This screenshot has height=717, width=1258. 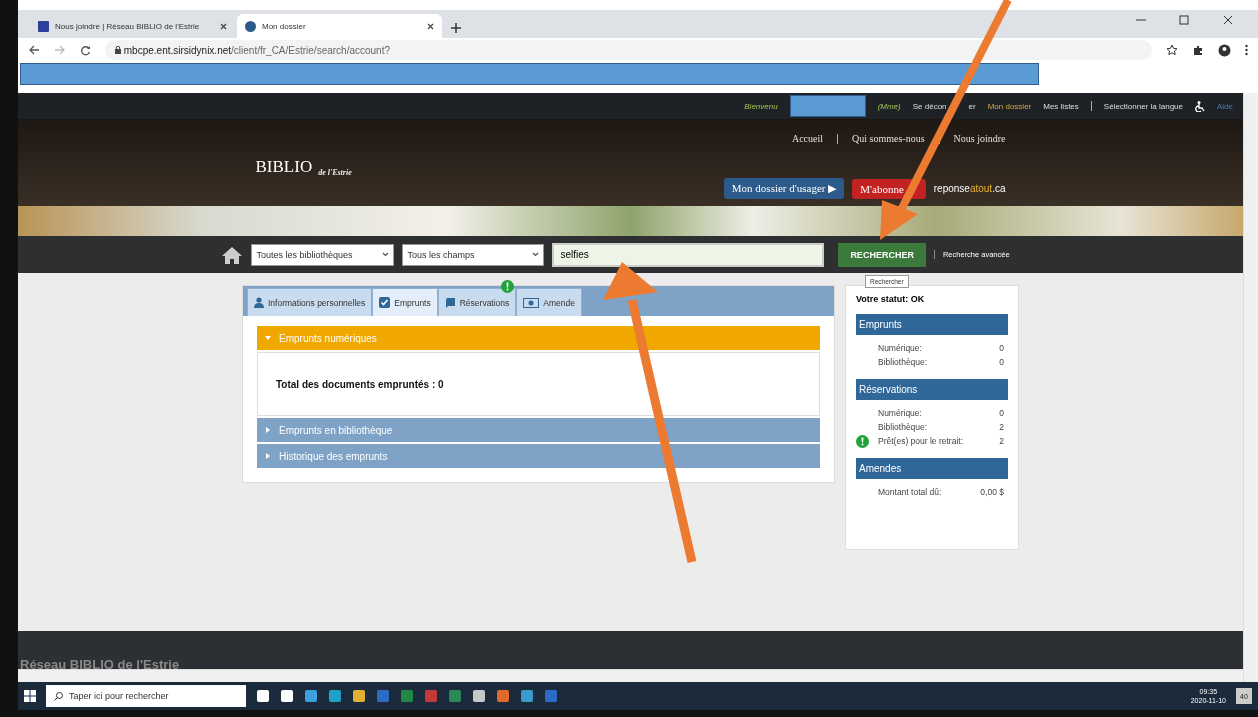 I want to click on address-field: mbcpe.ent.sirsidynix.net/client/fr_CA/Estrie/search/account?, so click(x=628, y=50).